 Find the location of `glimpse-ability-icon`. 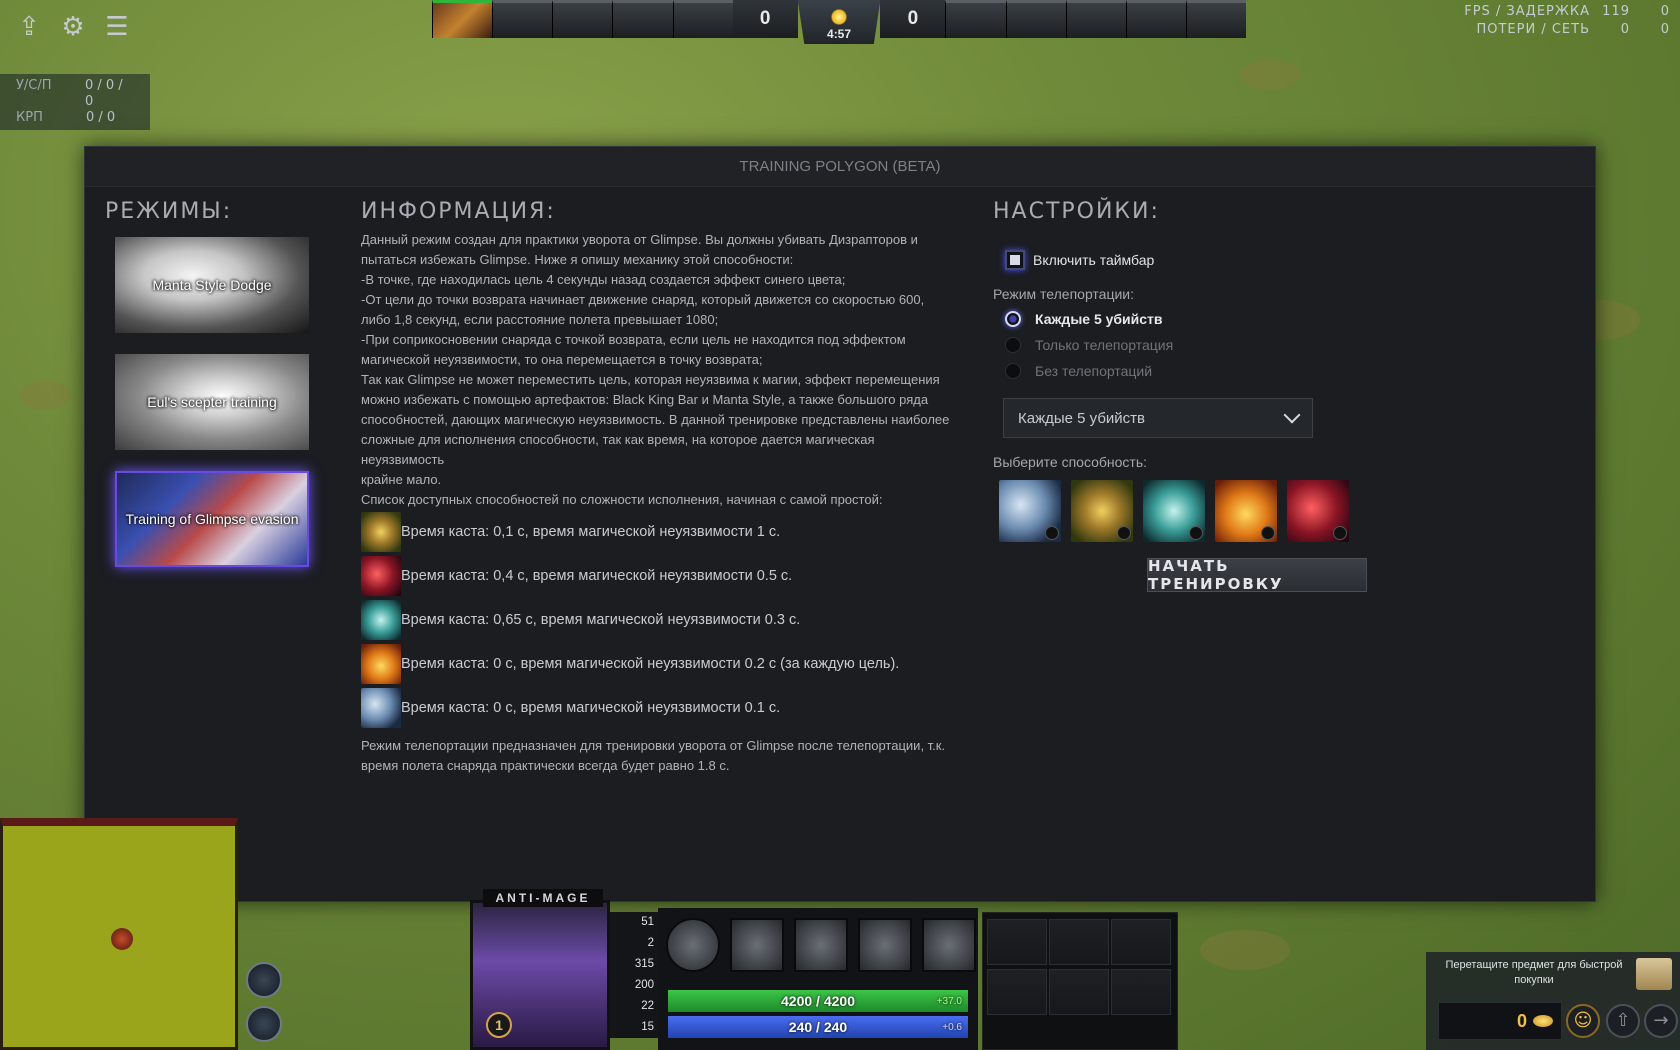

glimpse-ability-icon is located at coordinates (1030, 511).